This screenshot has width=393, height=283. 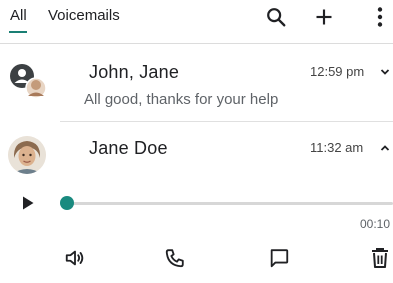 What do you see at coordinates (18, 15) in the screenshot?
I see `tab-all: All` at bounding box center [18, 15].